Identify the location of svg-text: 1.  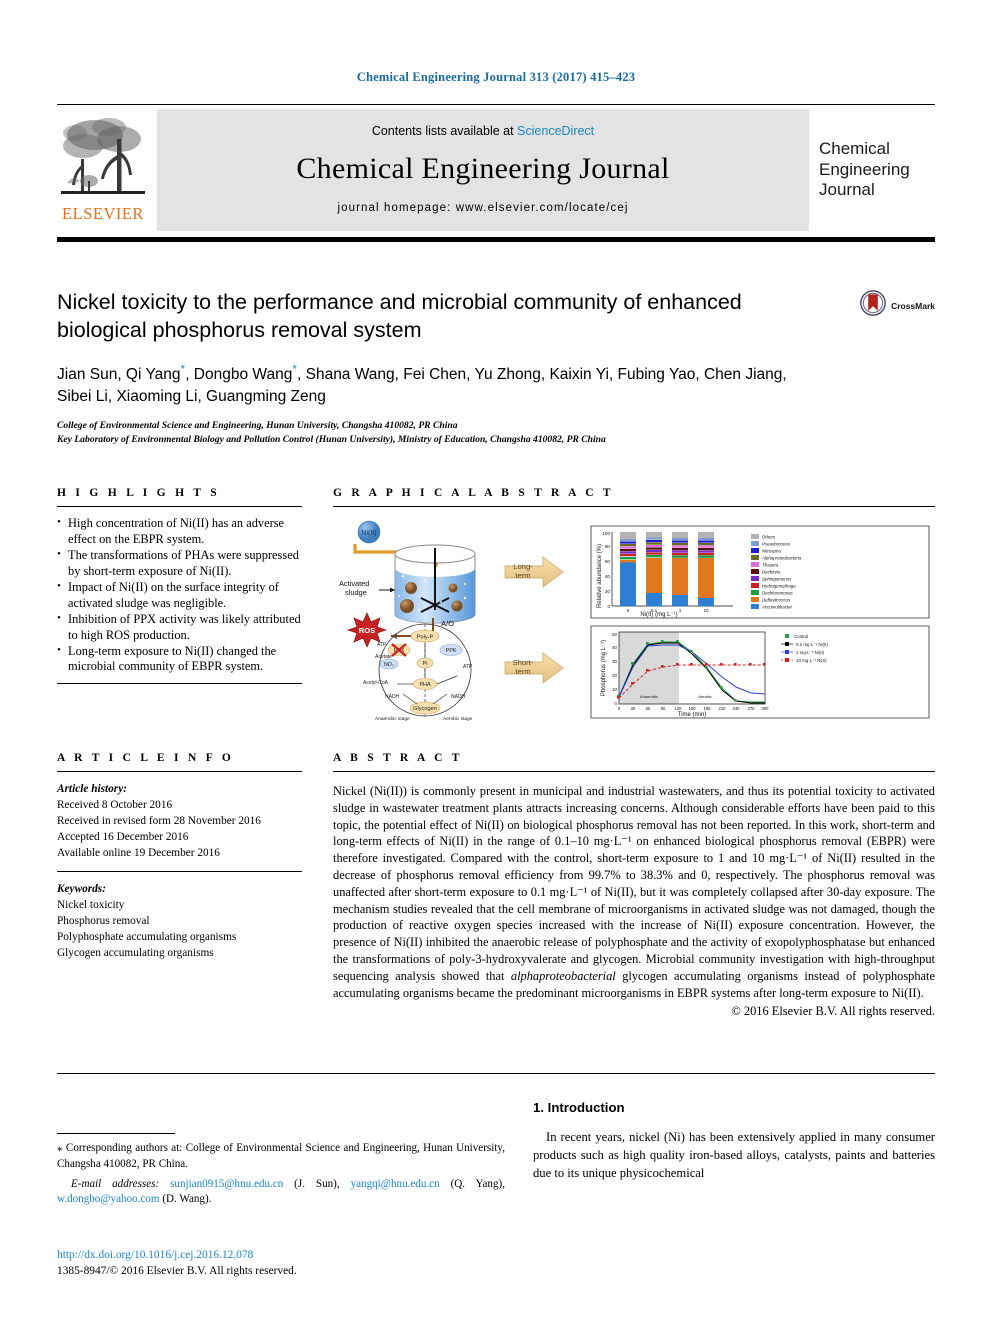
(680, 610).